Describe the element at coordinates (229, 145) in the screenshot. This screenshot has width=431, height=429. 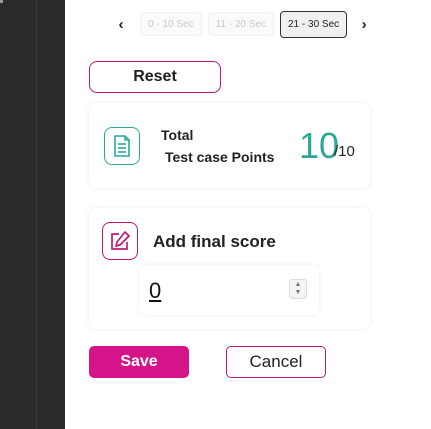
I see `total-points-card: Total Test case Points 10 /10` at that location.